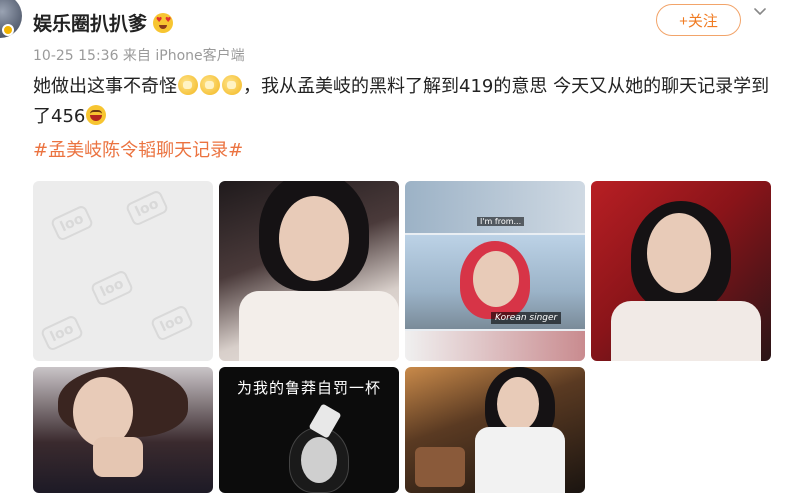 The image size is (800, 493). What do you see at coordinates (96, 115) in the screenshot?
I see `laugh-emoji-icon` at bounding box center [96, 115].